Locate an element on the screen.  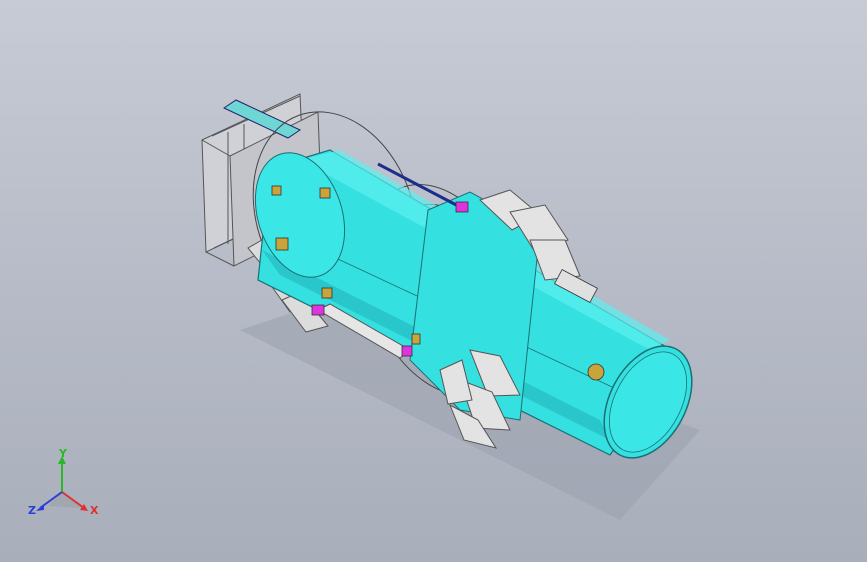
x-axis-label: X is located at coordinates (94, 510).